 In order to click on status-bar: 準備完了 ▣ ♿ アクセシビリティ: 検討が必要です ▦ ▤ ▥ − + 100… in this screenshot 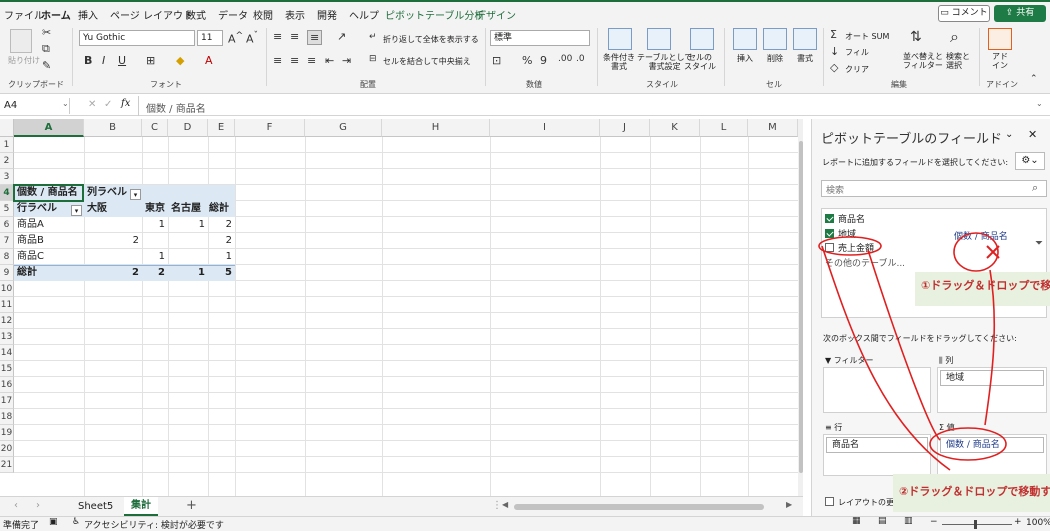, I will do `click(525, 523)`.